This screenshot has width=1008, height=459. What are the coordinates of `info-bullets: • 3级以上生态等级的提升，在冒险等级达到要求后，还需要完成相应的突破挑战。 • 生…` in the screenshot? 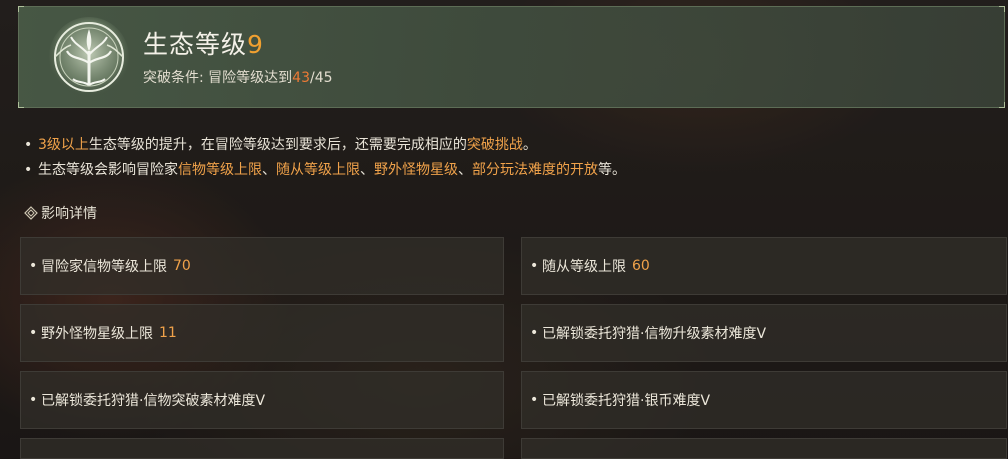 It's located at (504, 158).